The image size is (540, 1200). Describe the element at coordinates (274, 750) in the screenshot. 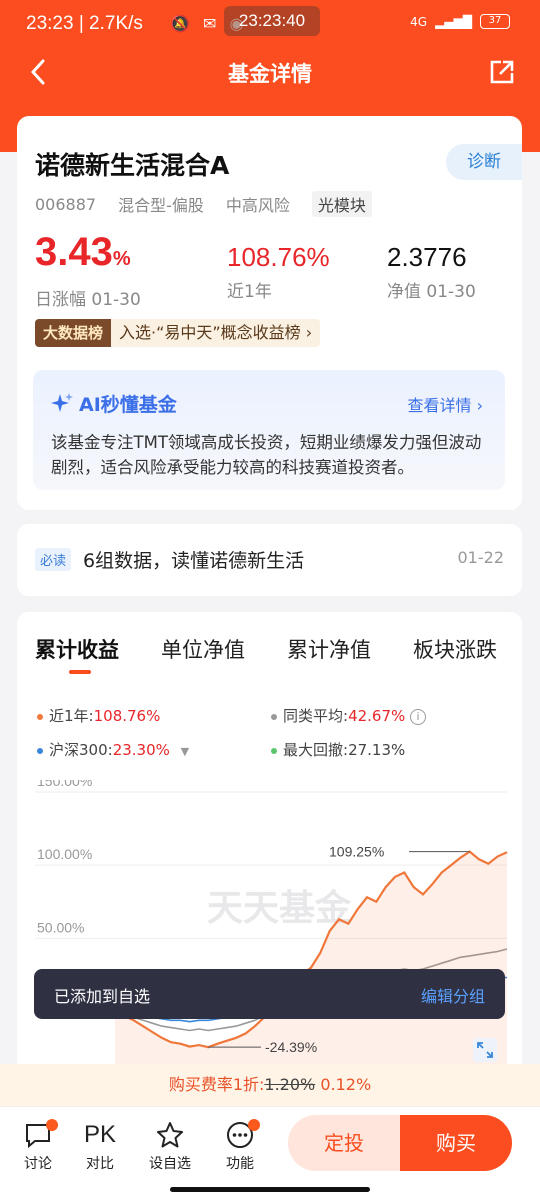

I see `drawdown-dot-icon` at that location.